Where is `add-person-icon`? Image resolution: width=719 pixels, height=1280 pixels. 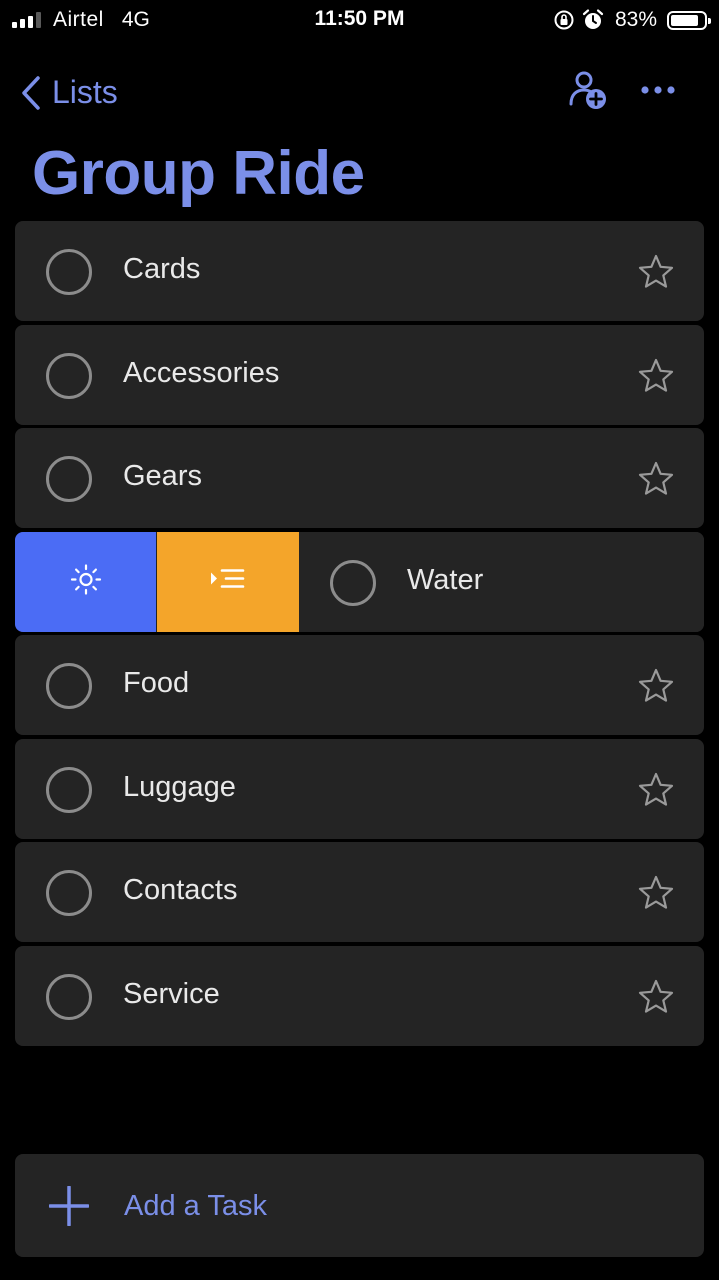 add-person-icon is located at coordinates (587, 90).